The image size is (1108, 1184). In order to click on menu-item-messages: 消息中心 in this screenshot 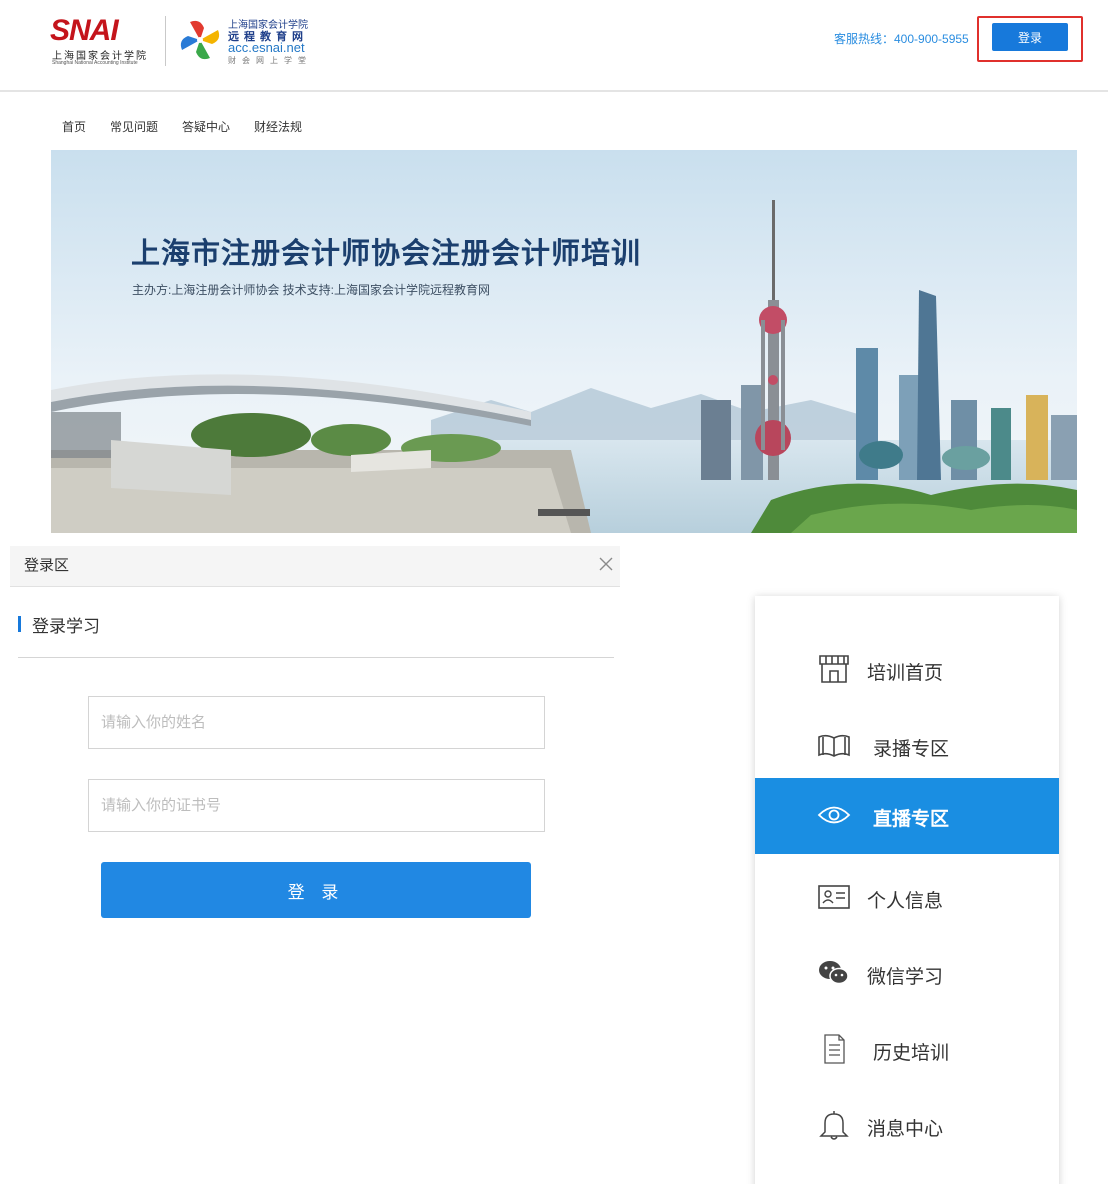, I will do `click(907, 1126)`.